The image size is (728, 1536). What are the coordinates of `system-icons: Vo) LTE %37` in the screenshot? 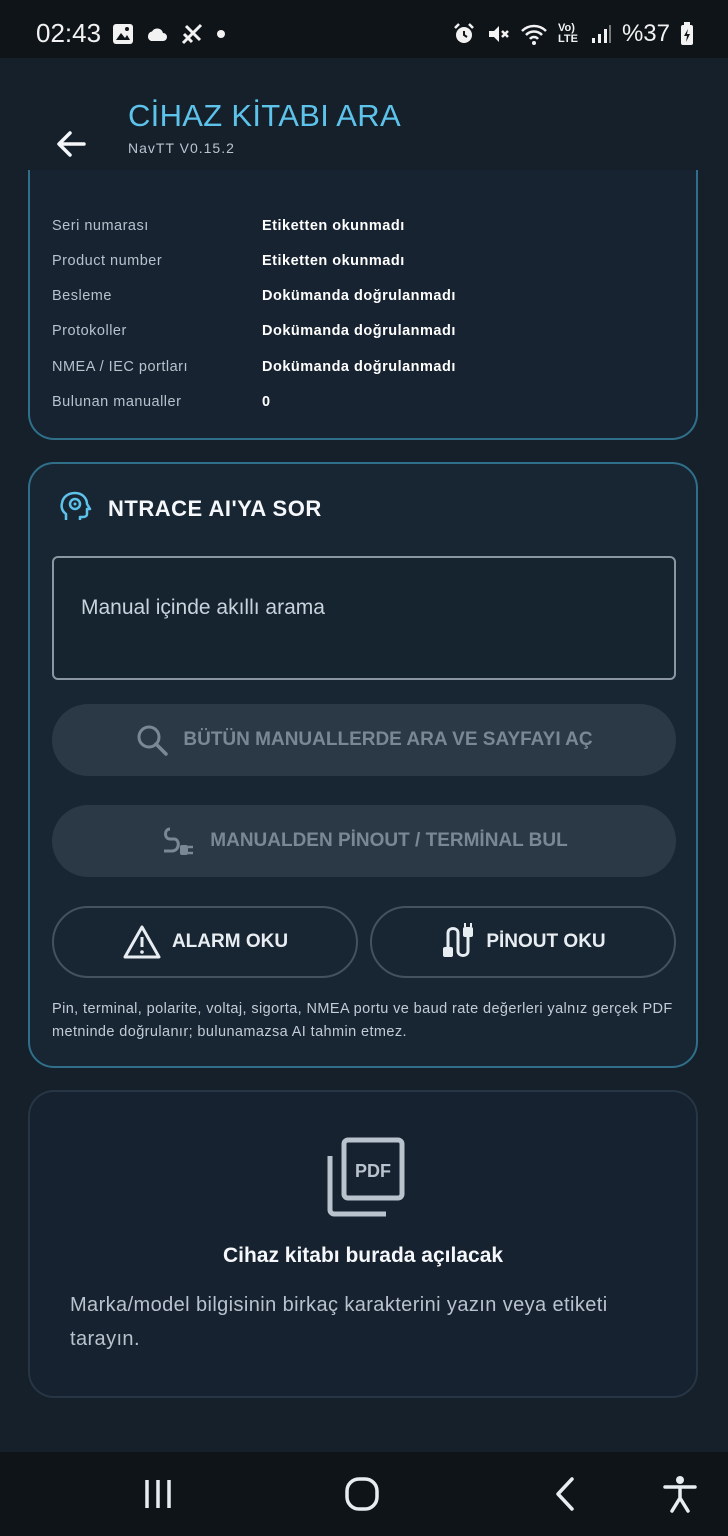 It's located at (573, 34).